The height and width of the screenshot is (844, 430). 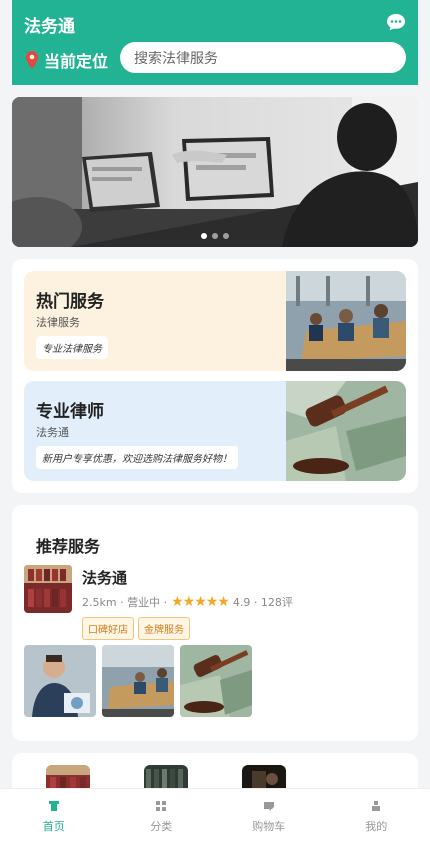 What do you see at coordinates (346, 431) in the screenshot?
I see `gavel-photo` at bounding box center [346, 431].